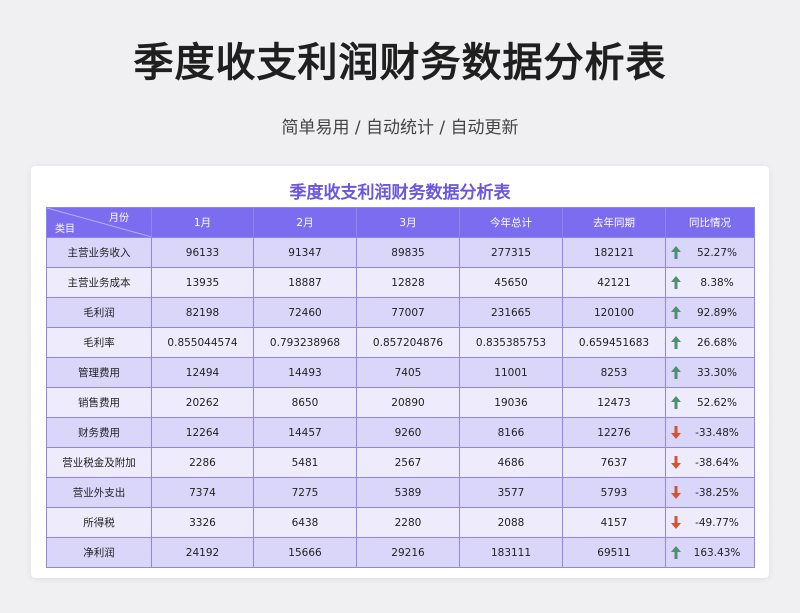  I want to click on cell-year-total: 3577, so click(511, 492).